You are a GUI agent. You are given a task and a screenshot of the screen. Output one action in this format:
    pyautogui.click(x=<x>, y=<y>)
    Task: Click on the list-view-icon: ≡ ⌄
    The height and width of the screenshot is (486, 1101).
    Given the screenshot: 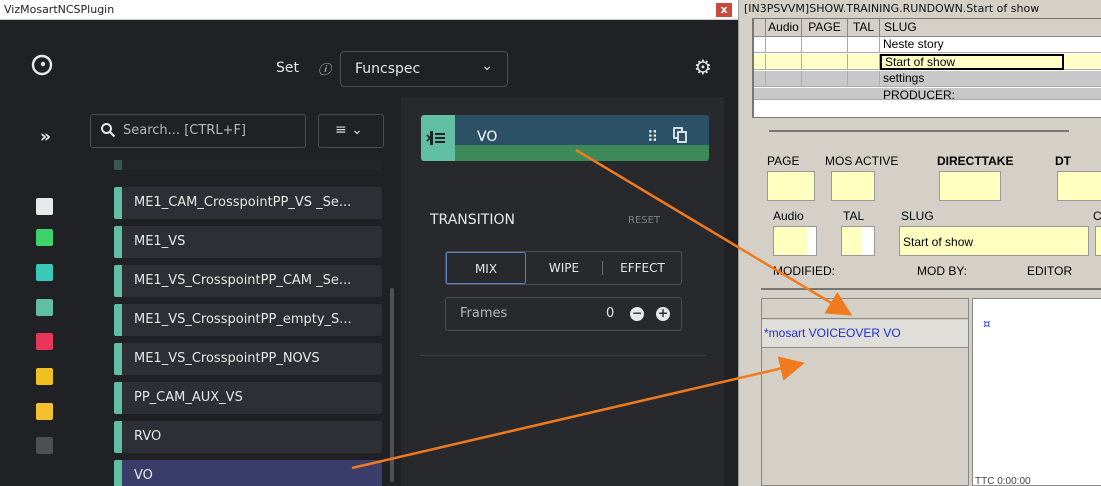 What is the action you would take?
    pyautogui.click(x=349, y=130)
    